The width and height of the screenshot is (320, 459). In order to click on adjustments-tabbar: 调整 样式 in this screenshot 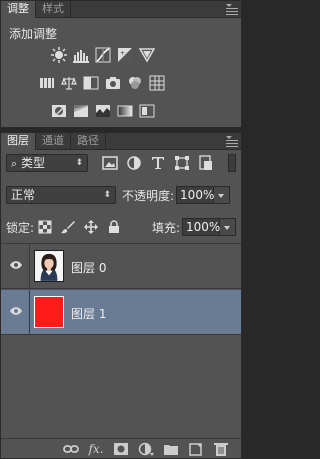, I will do `click(121, 9)`.